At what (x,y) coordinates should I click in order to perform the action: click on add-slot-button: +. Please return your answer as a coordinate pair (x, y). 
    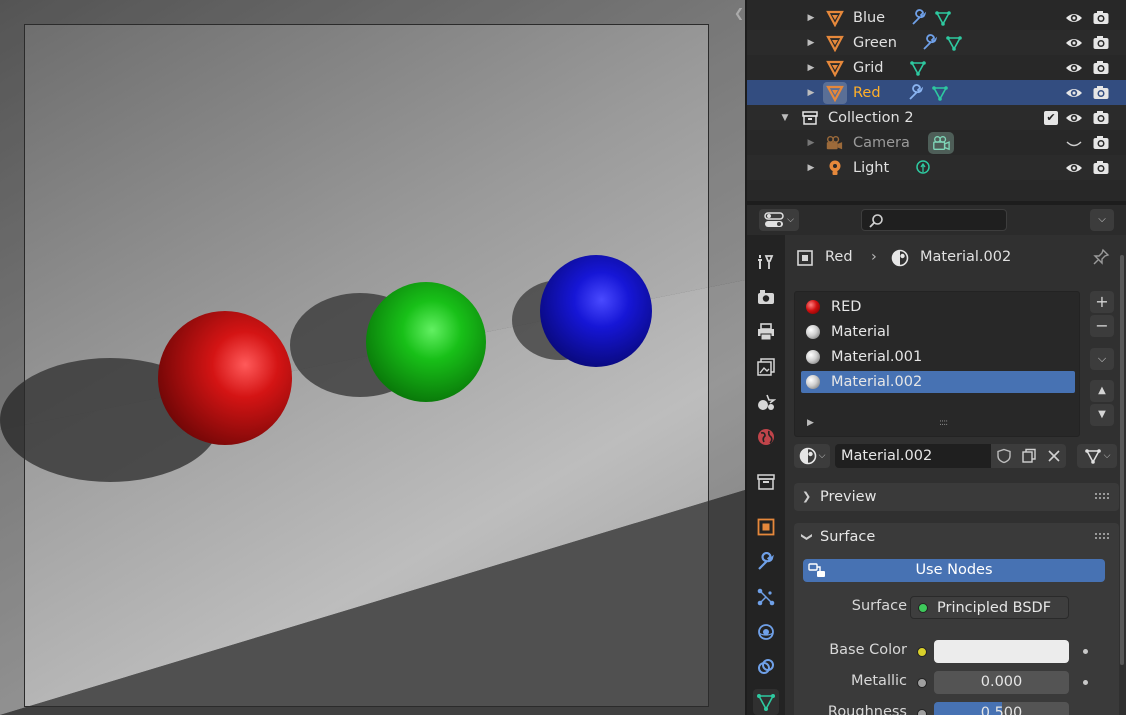
    Looking at the image, I should click on (1102, 302).